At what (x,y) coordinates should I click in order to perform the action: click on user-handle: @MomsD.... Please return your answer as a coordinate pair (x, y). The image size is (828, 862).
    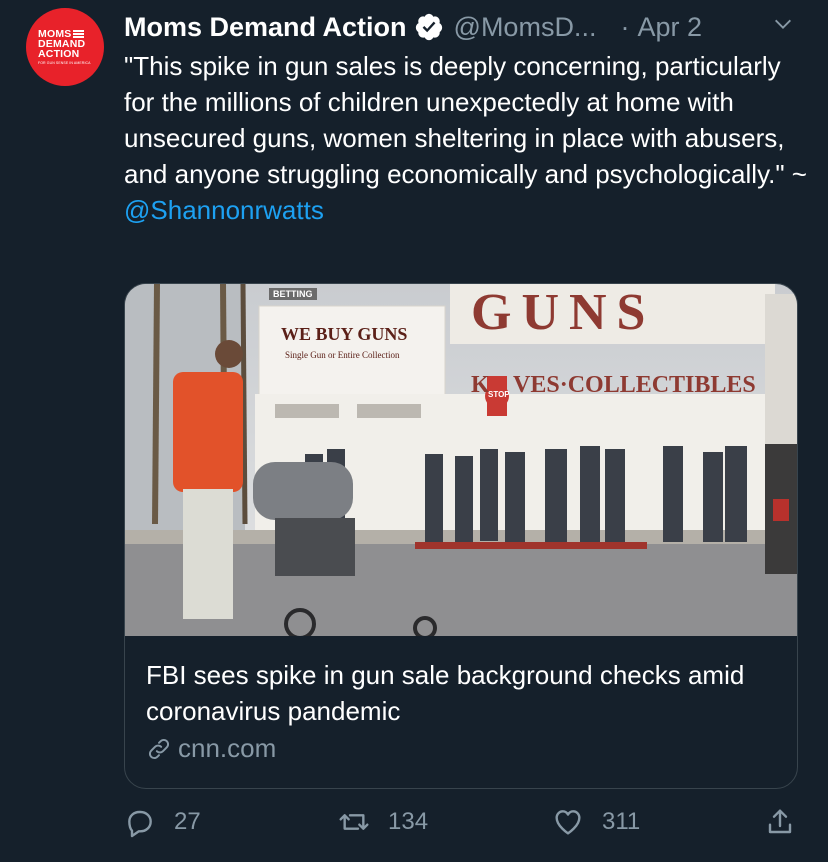
    Looking at the image, I should click on (525, 27).